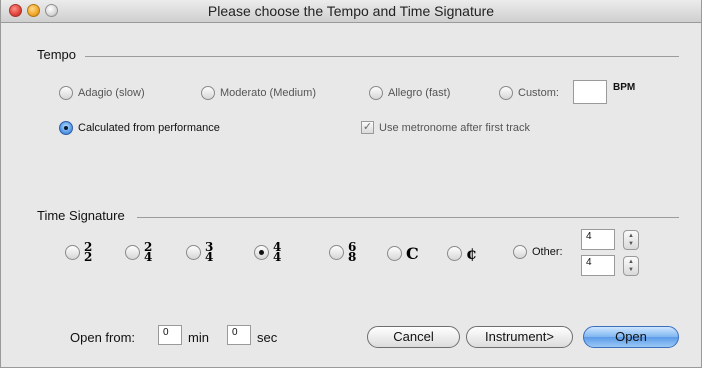 This screenshot has height=368, width=702. I want to click on open-from-label: Open from:, so click(103, 337).